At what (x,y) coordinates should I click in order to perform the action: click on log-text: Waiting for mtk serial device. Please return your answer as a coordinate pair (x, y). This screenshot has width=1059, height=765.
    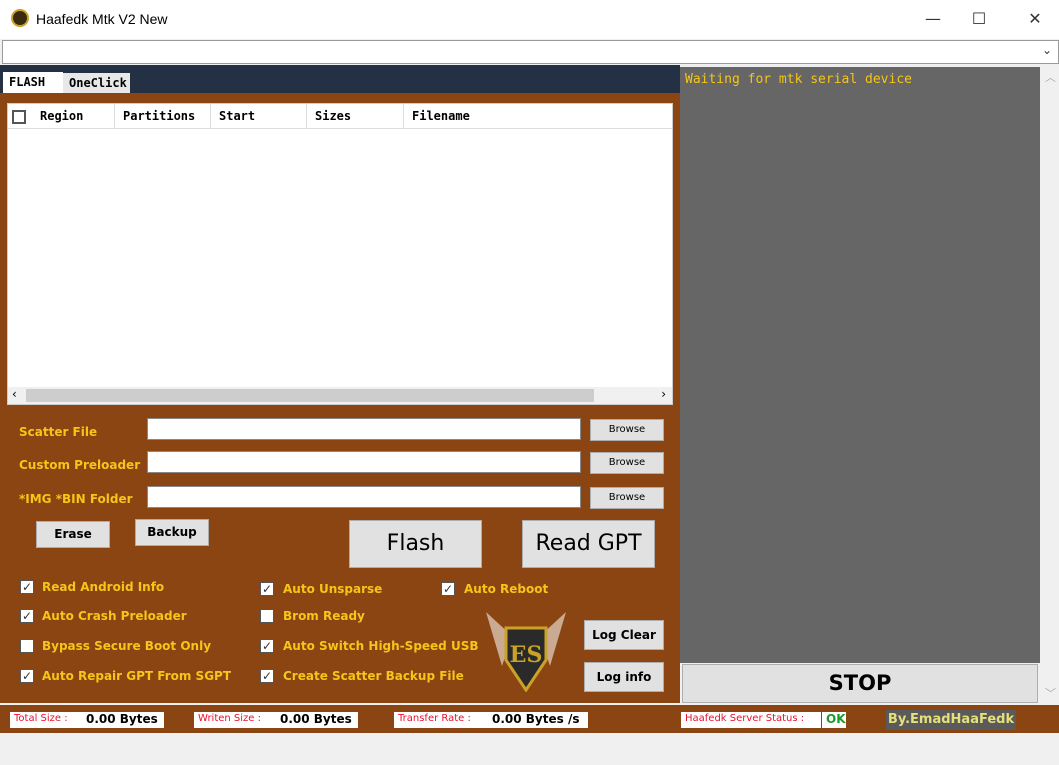
    Looking at the image, I should click on (798, 79).